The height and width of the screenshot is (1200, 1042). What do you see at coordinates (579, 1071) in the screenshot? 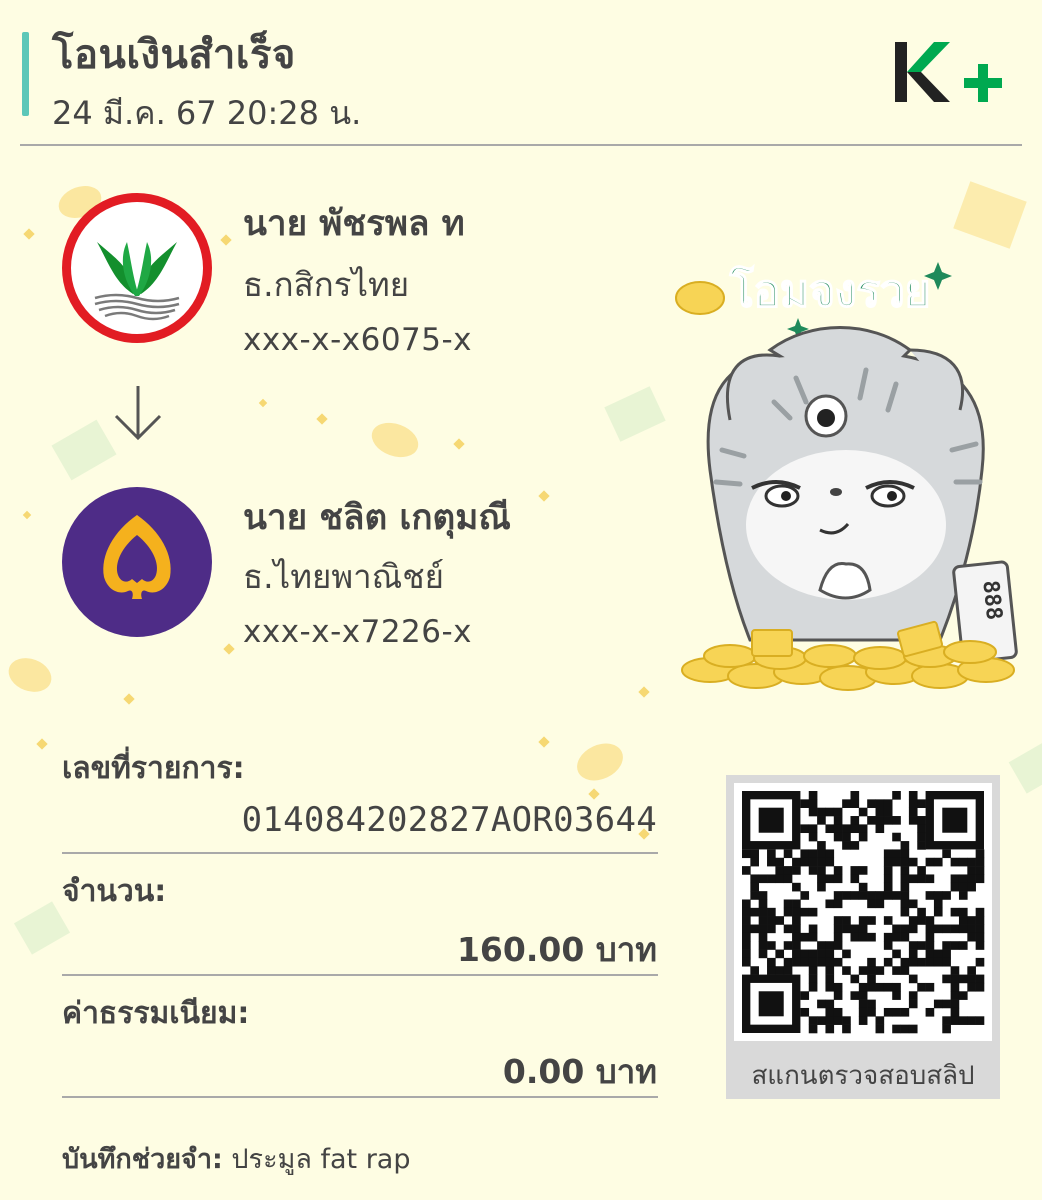
I see `fee-value: 0.00 บาท` at bounding box center [579, 1071].